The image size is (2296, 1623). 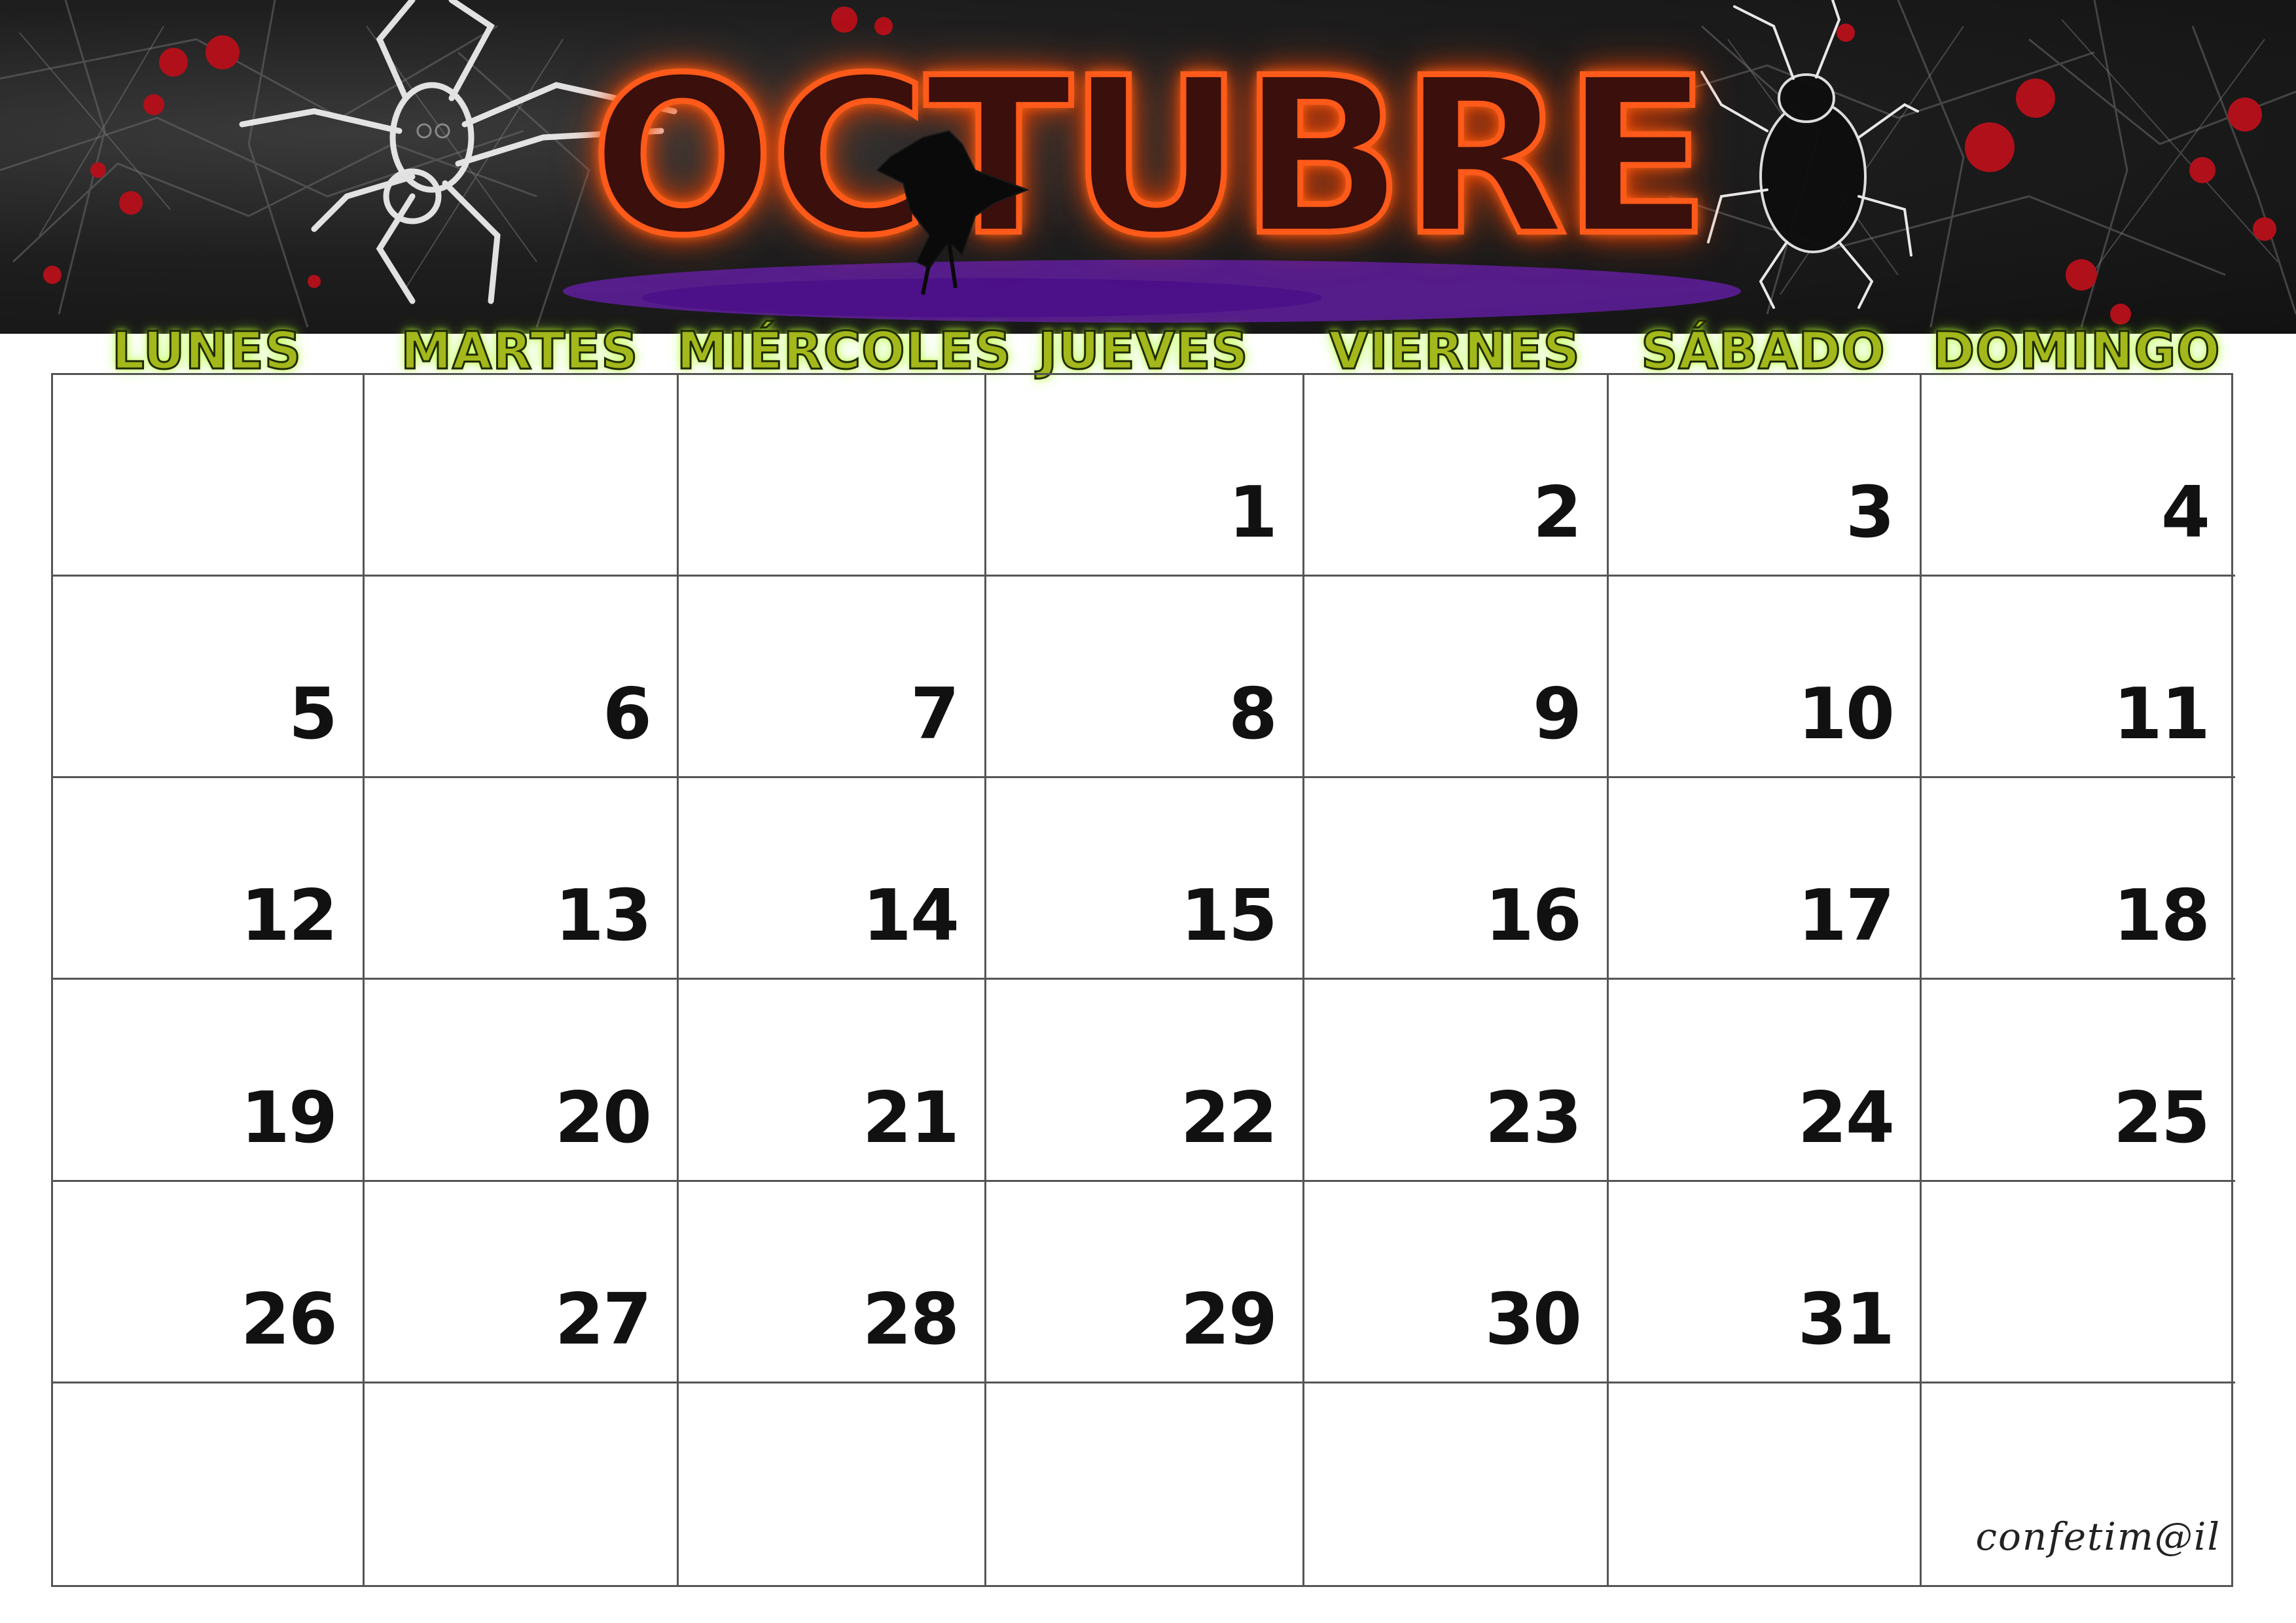 What do you see at coordinates (911, 916) in the screenshot?
I see `day-number: 14` at bounding box center [911, 916].